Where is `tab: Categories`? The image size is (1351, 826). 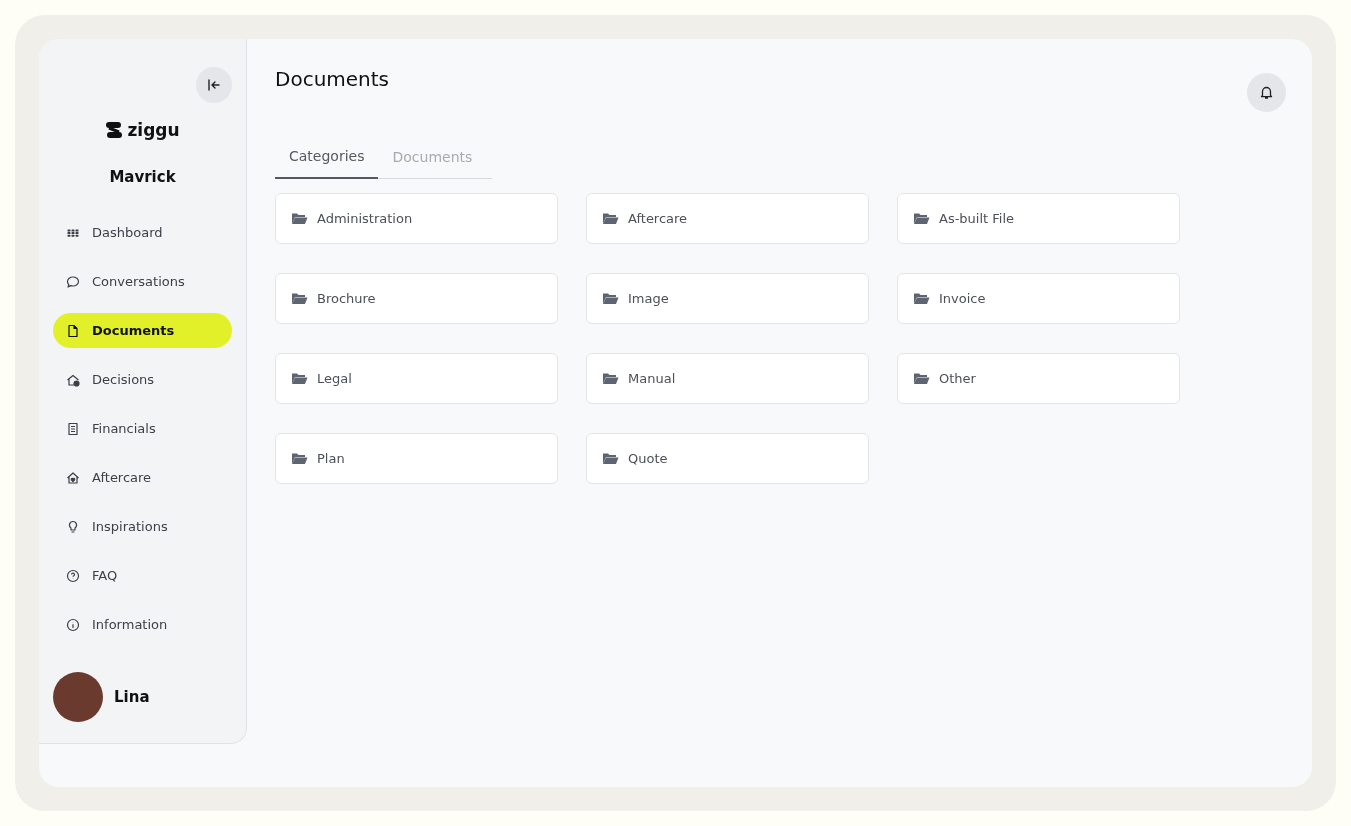
tab: Categories is located at coordinates (327, 160).